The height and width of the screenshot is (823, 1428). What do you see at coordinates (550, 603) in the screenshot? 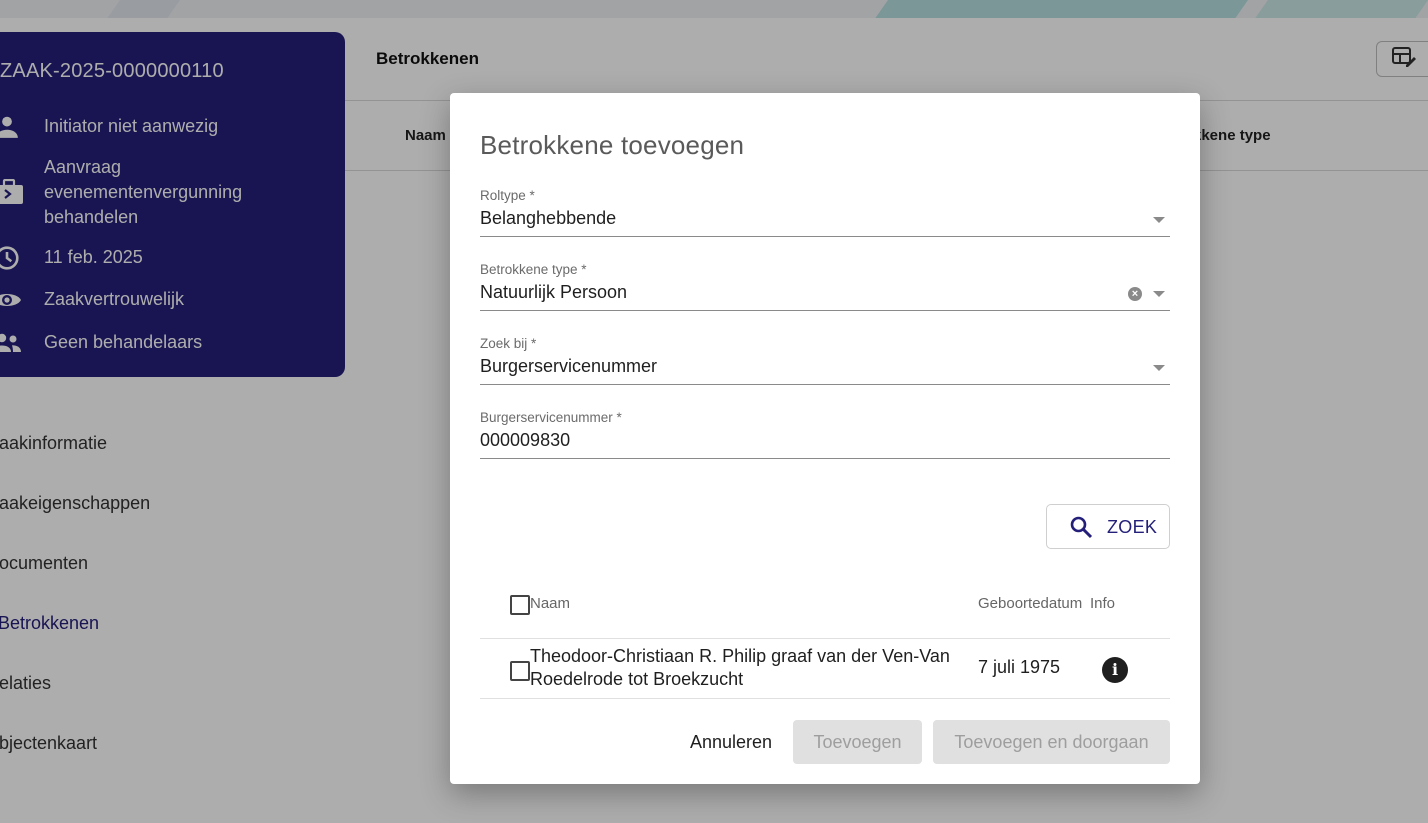
I see `results-header-naam: Naam` at bounding box center [550, 603].